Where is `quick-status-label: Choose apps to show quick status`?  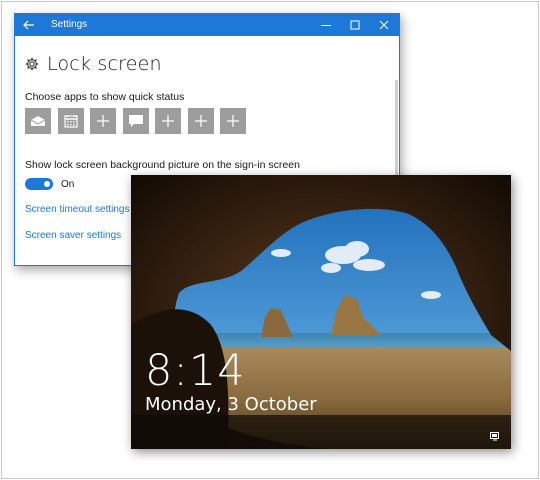
quick-status-label: Choose apps to show quick status is located at coordinates (105, 97).